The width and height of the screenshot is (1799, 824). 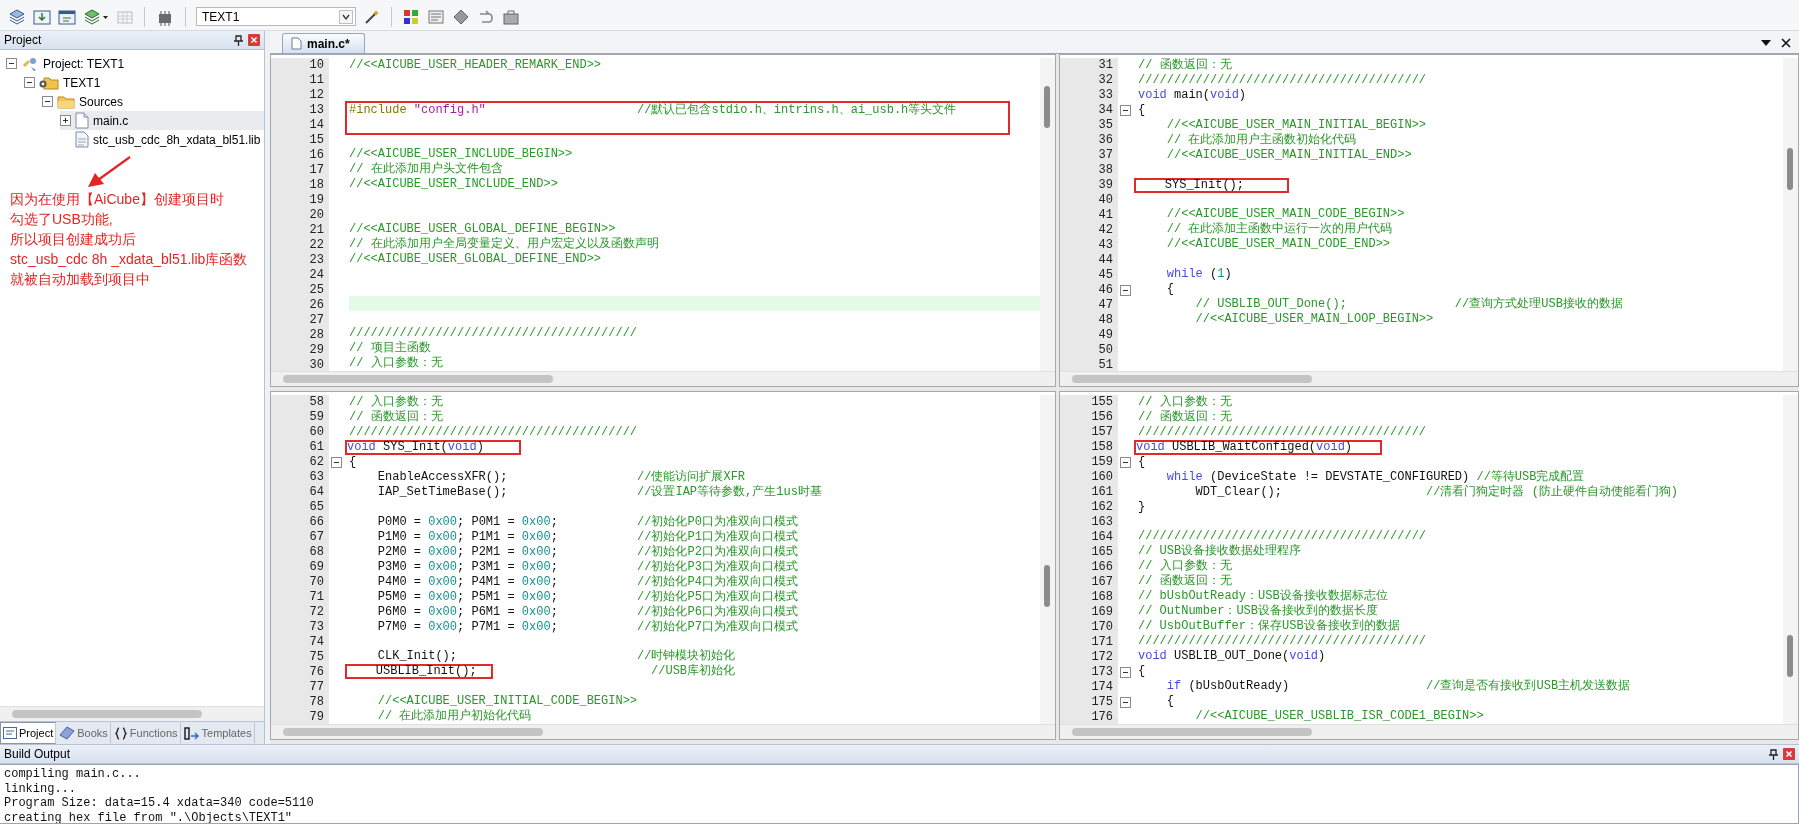 What do you see at coordinates (1285, 214) in the screenshot?
I see `code-comment: //<<AICUBE_USER_MAIN_CODE_BEGIN>>` at bounding box center [1285, 214].